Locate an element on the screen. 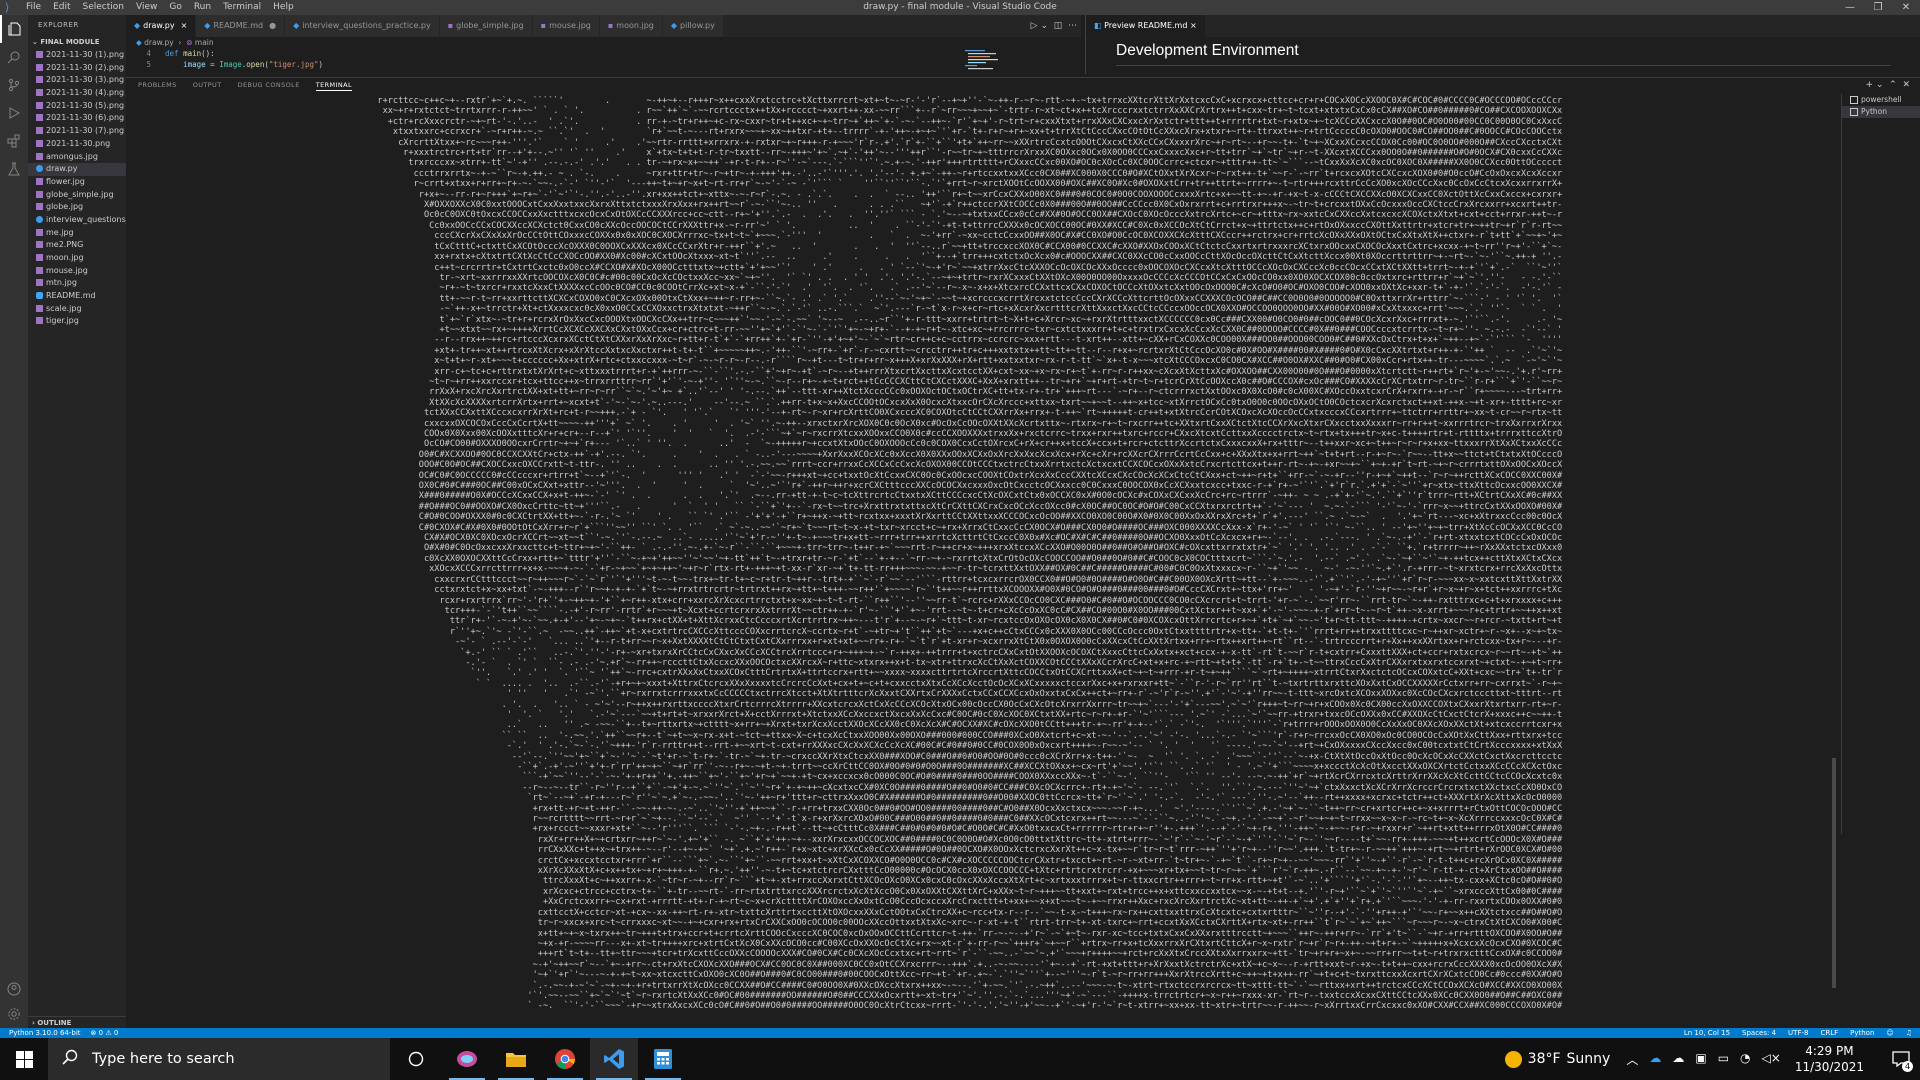  file-item: moon.jpg is located at coordinates (77, 258).